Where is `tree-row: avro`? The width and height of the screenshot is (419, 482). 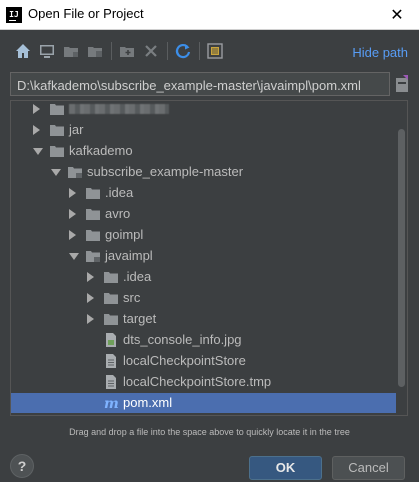
tree-row: avro is located at coordinates (203, 214).